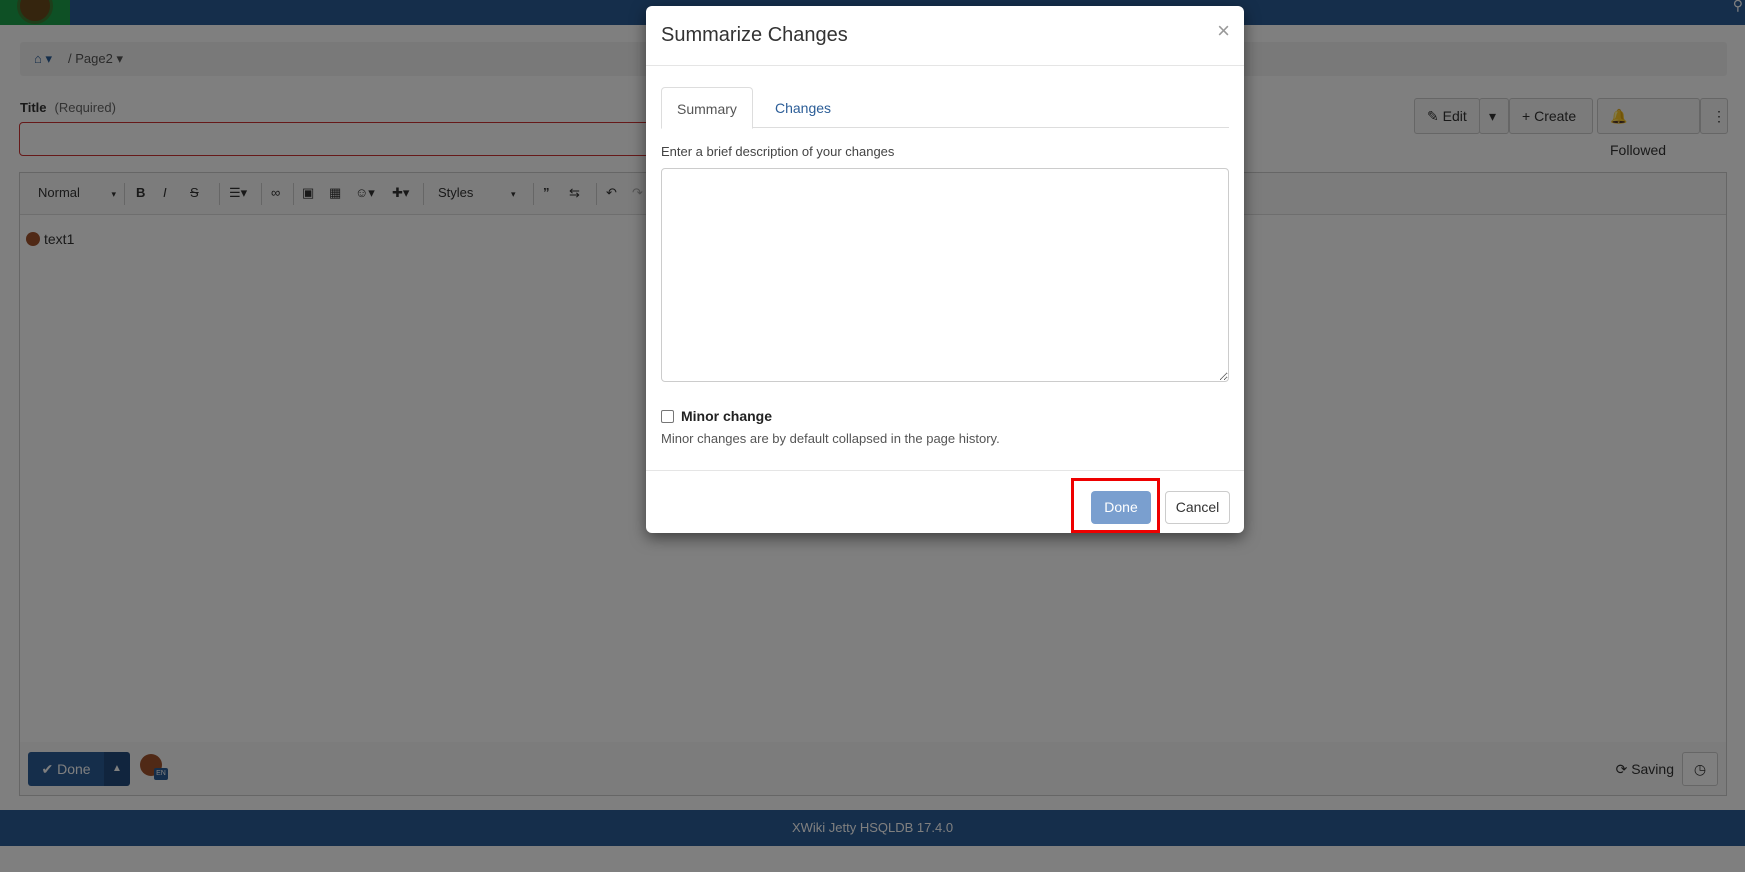 This screenshot has width=1745, height=872. I want to click on tab-summary: Summary, so click(707, 108).